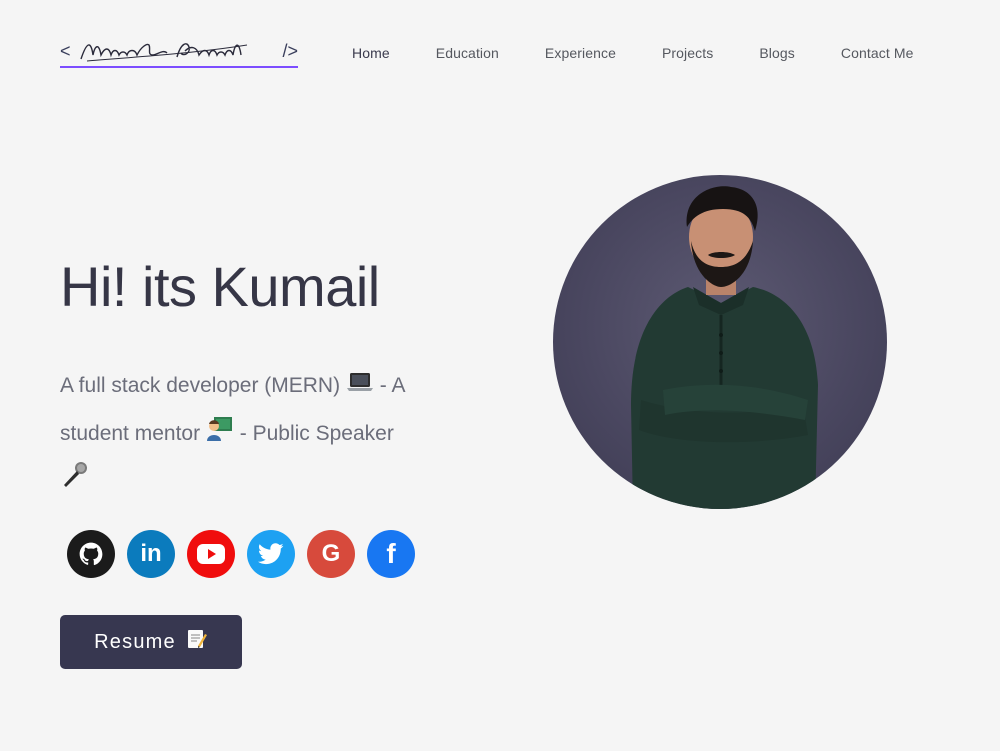  I want to click on youtube-icon, so click(211, 554).